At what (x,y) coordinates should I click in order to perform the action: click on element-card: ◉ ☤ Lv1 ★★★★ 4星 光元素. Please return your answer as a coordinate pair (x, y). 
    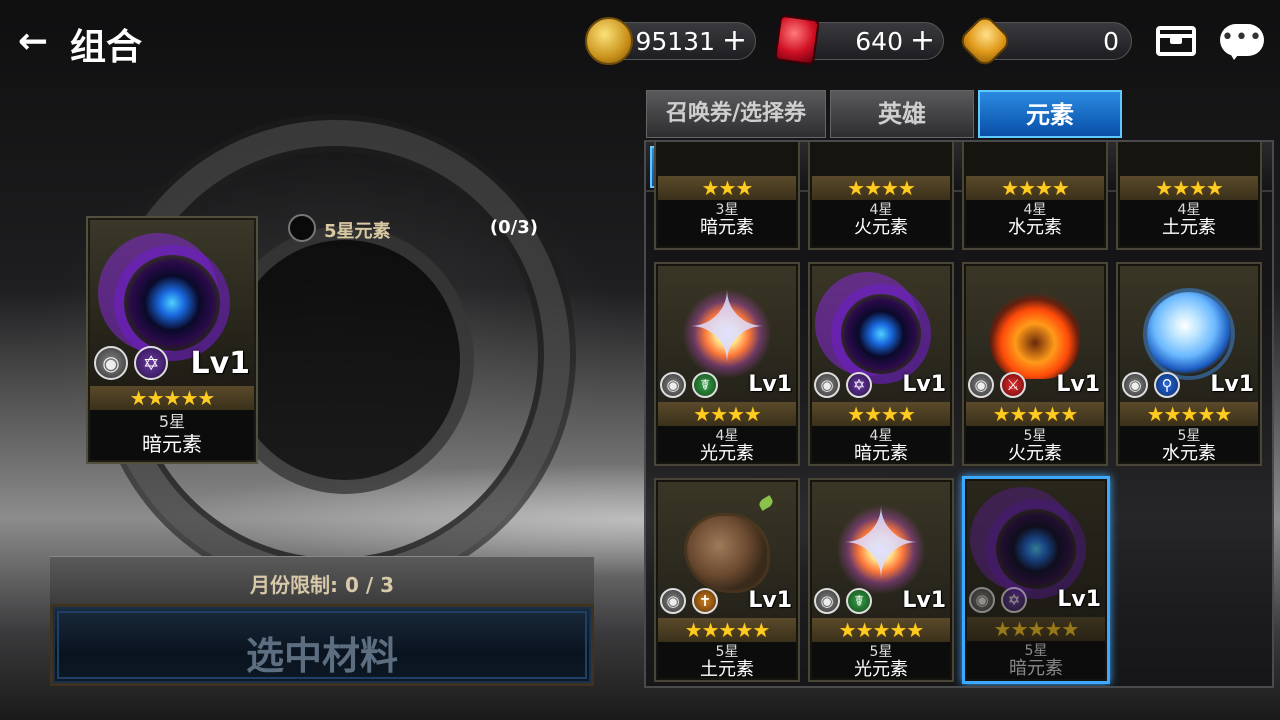
    Looking at the image, I should click on (727, 364).